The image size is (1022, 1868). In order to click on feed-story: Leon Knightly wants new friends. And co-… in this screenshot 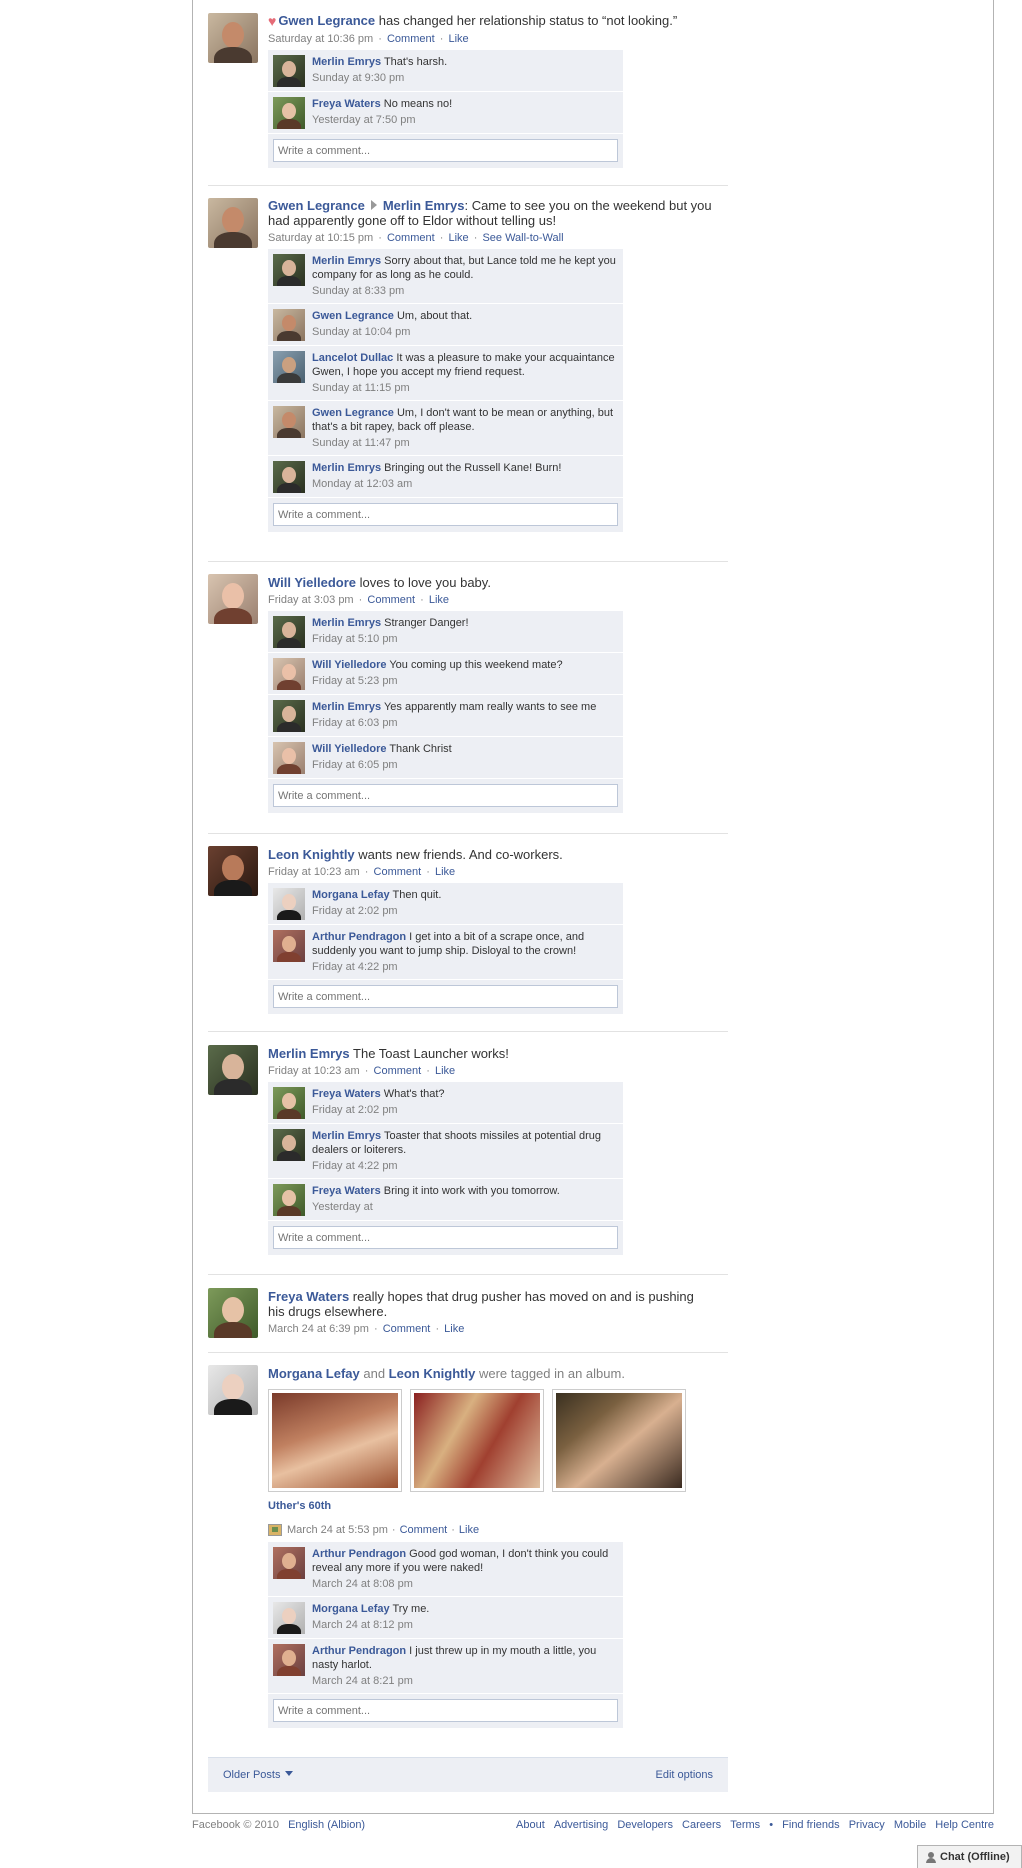, I will do `click(468, 938)`.